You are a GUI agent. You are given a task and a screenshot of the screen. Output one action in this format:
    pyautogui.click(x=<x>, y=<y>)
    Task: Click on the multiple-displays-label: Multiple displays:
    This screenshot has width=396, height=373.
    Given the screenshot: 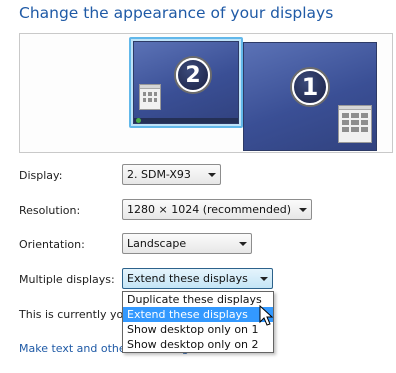 What is the action you would take?
    pyautogui.click(x=67, y=279)
    